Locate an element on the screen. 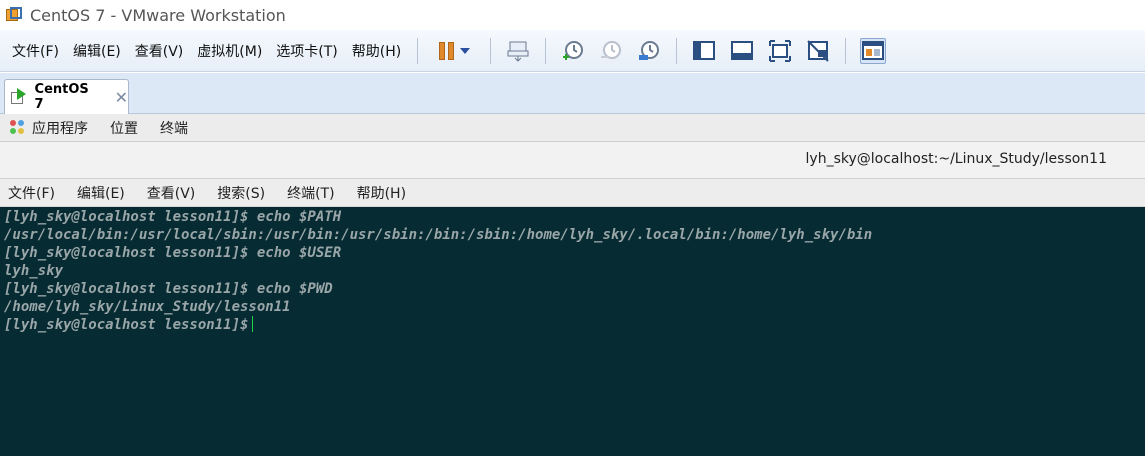  menu-help: 帮助(H) is located at coordinates (376, 51).